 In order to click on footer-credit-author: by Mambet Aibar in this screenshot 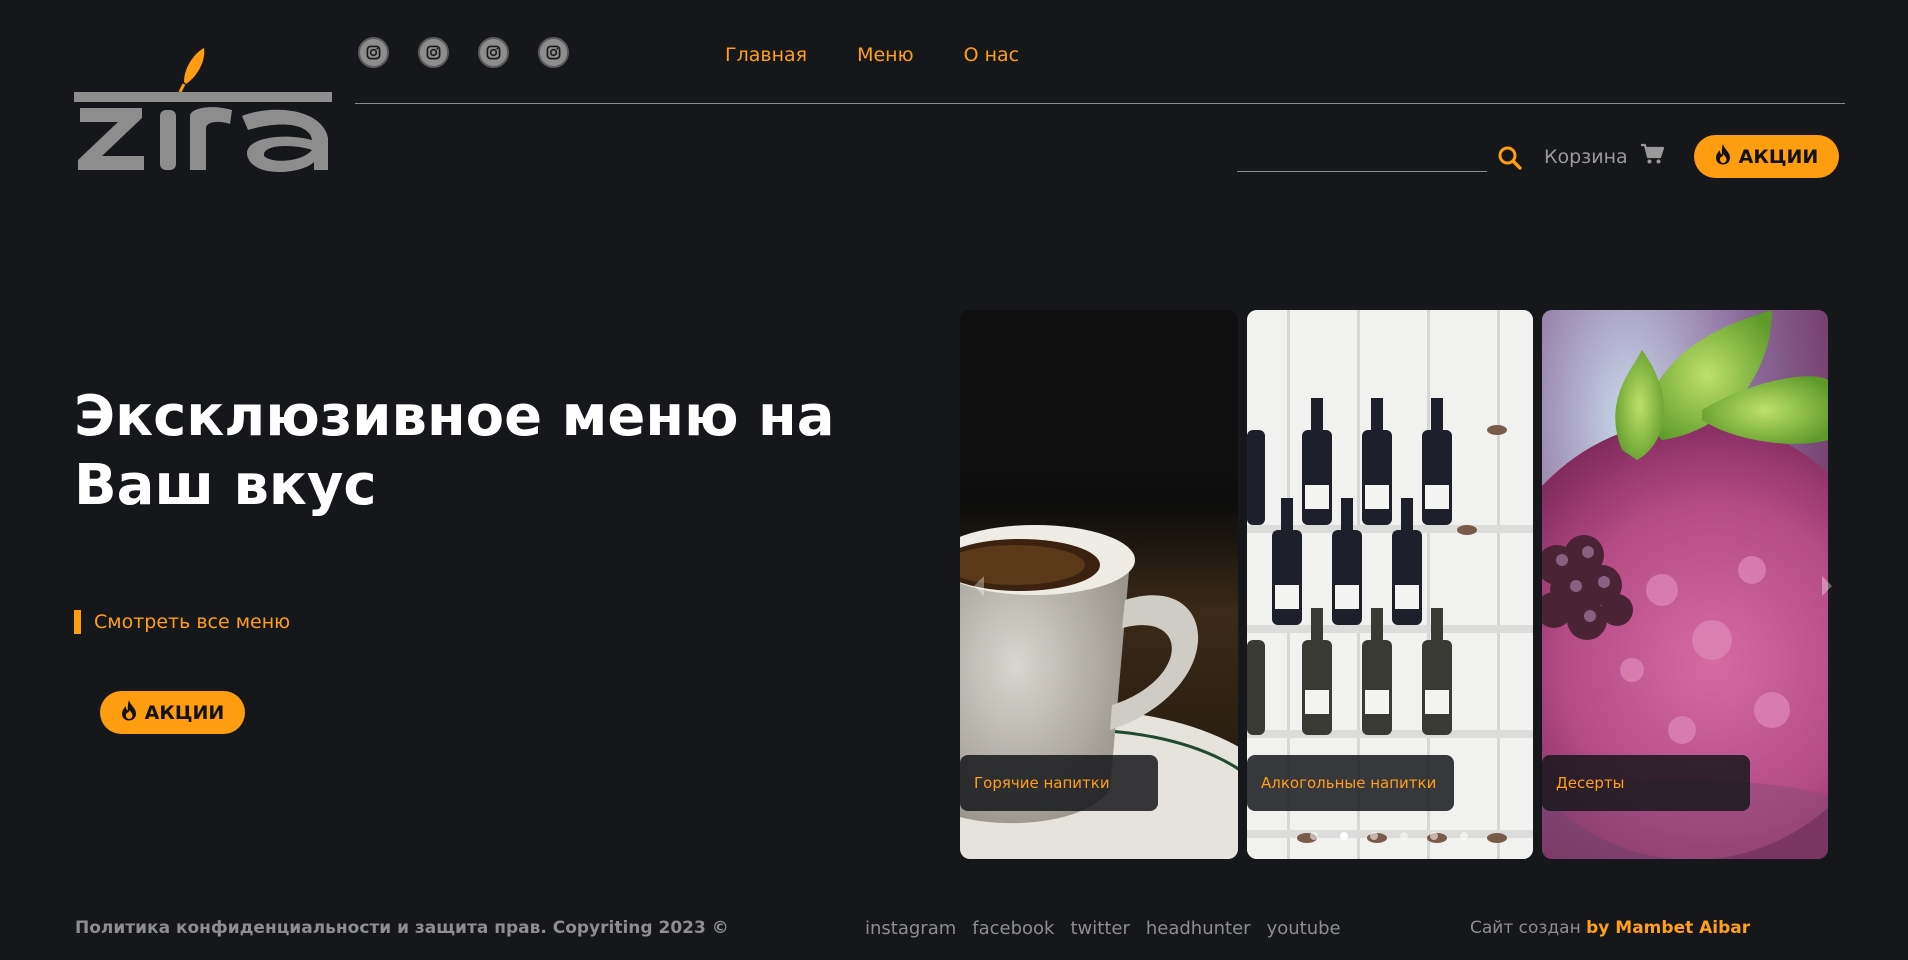, I will do `click(1668, 928)`.